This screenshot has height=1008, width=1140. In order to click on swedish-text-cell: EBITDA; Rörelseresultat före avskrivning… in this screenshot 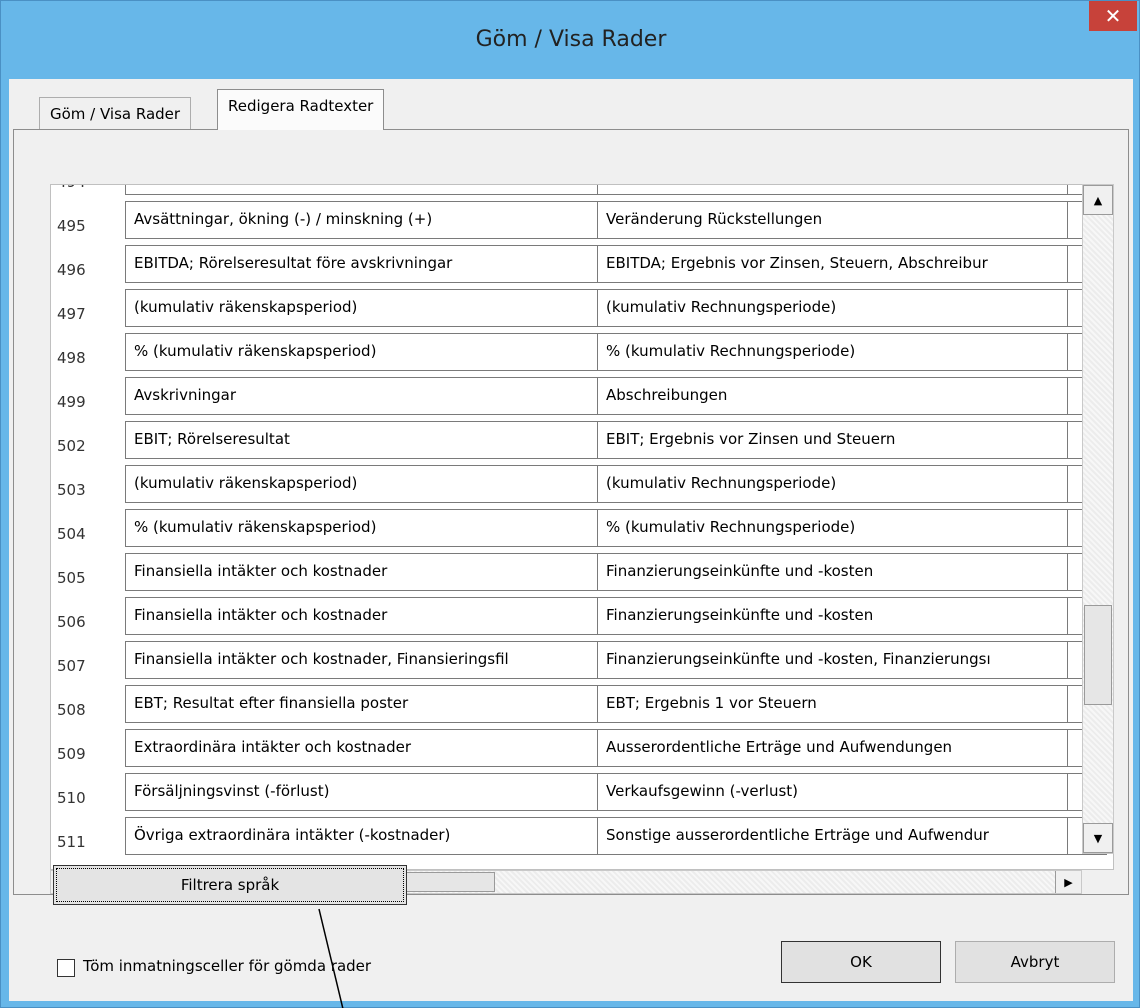, I will do `click(363, 264)`.